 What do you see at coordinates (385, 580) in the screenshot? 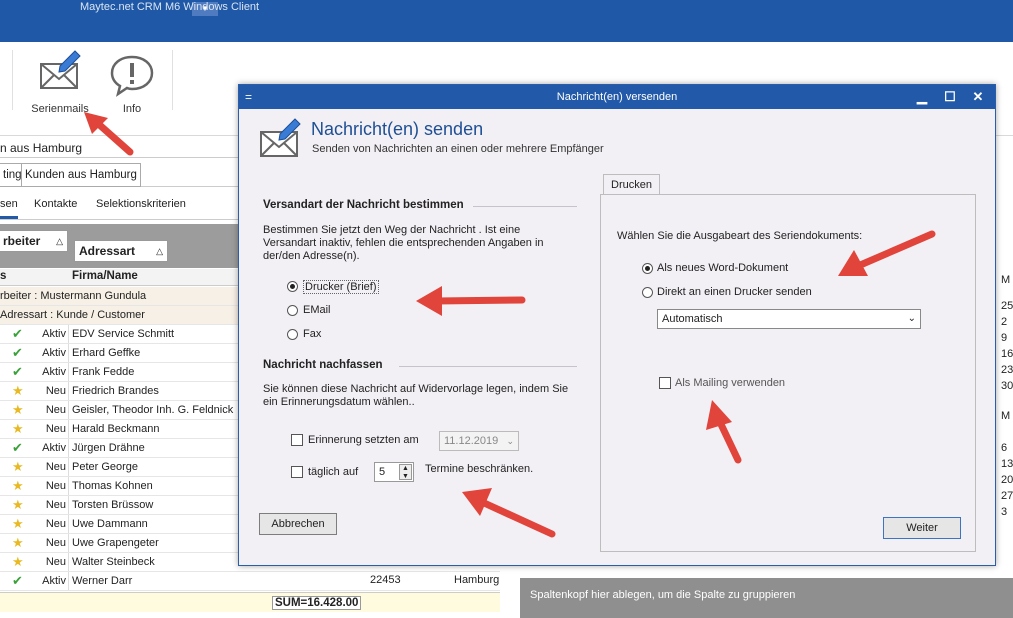
I see `cell-plz: 22453` at bounding box center [385, 580].